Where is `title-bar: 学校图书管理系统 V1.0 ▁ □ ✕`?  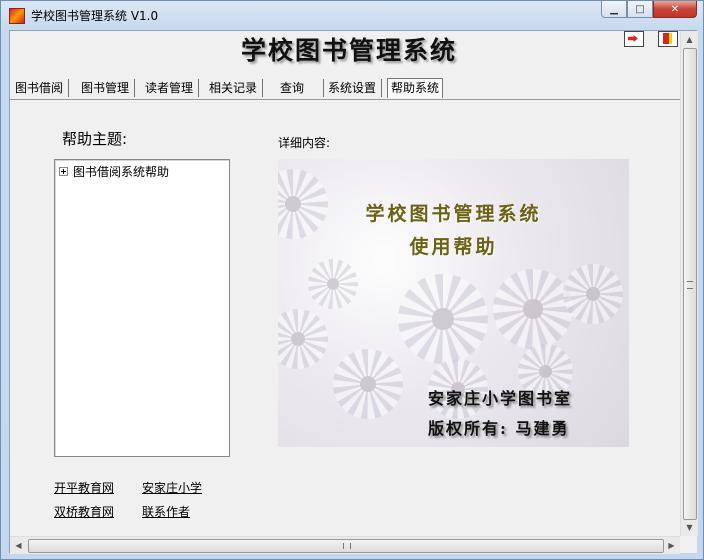
title-bar: 学校图书管理系统 V1.0 ▁ □ ✕ is located at coordinates (352, 15).